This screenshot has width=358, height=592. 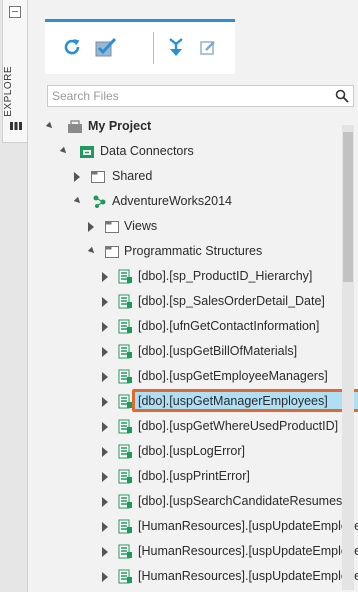 I want to click on tree-label-project: My Project, so click(x=120, y=126).